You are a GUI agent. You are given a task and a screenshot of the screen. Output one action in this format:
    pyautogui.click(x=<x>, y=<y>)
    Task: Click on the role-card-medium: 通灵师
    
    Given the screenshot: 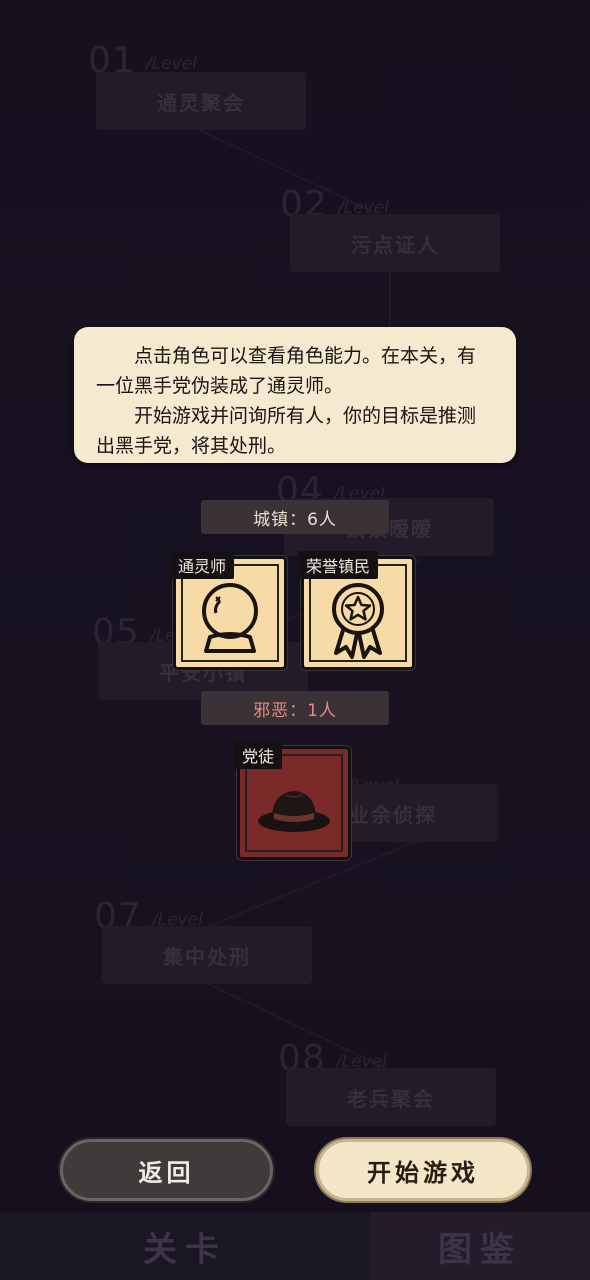 What is the action you would take?
    pyautogui.click(x=228, y=610)
    